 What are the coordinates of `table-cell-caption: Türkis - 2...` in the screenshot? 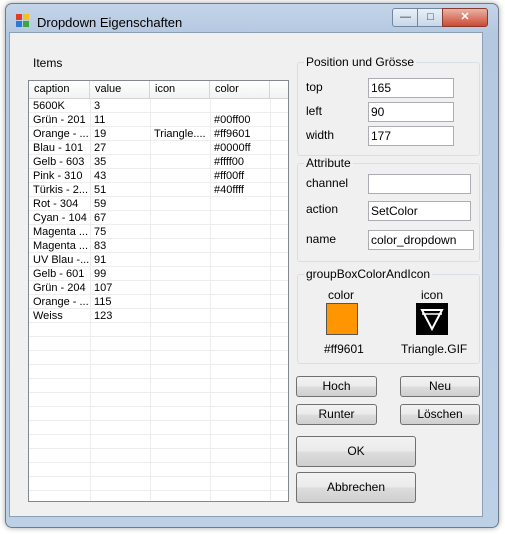 It's located at (61, 190).